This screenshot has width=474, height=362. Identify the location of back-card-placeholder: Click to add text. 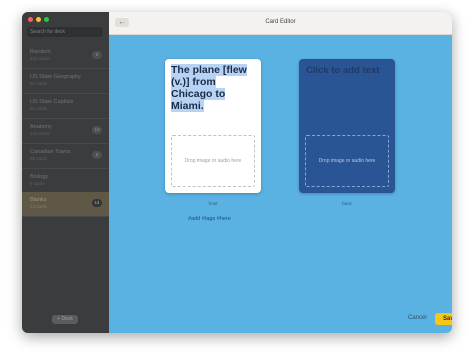
(342, 70).